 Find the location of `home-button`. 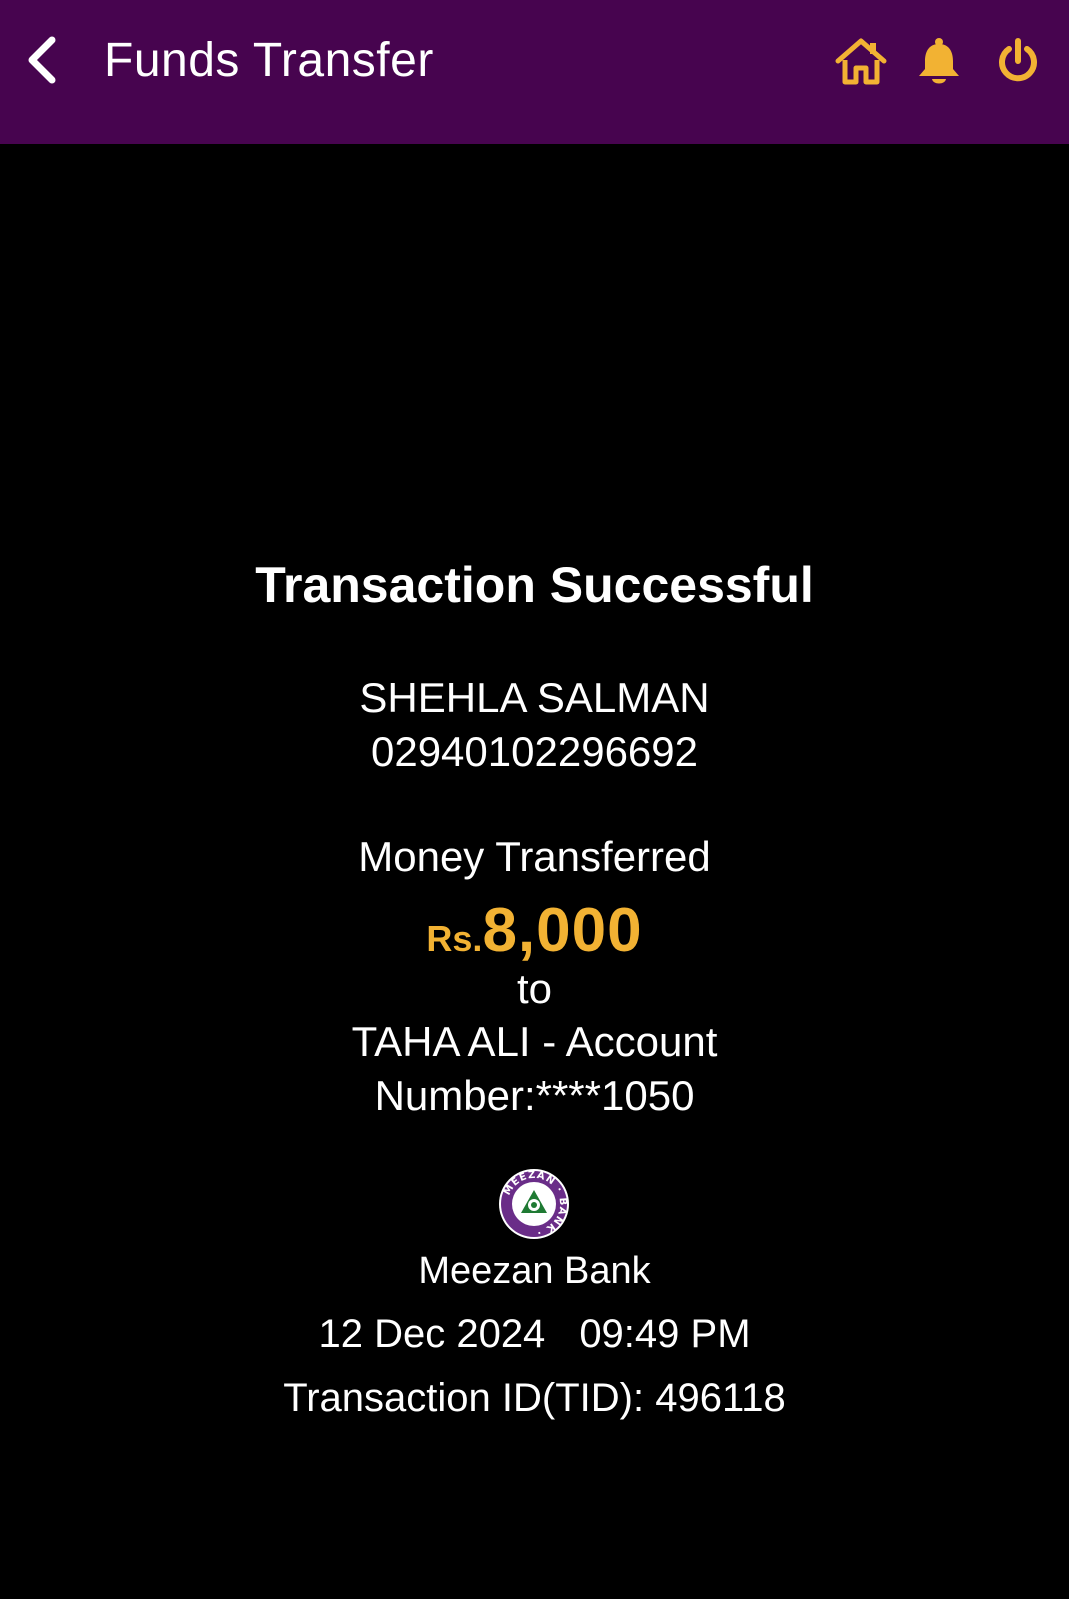

home-button is located at coordinates (861, 62).